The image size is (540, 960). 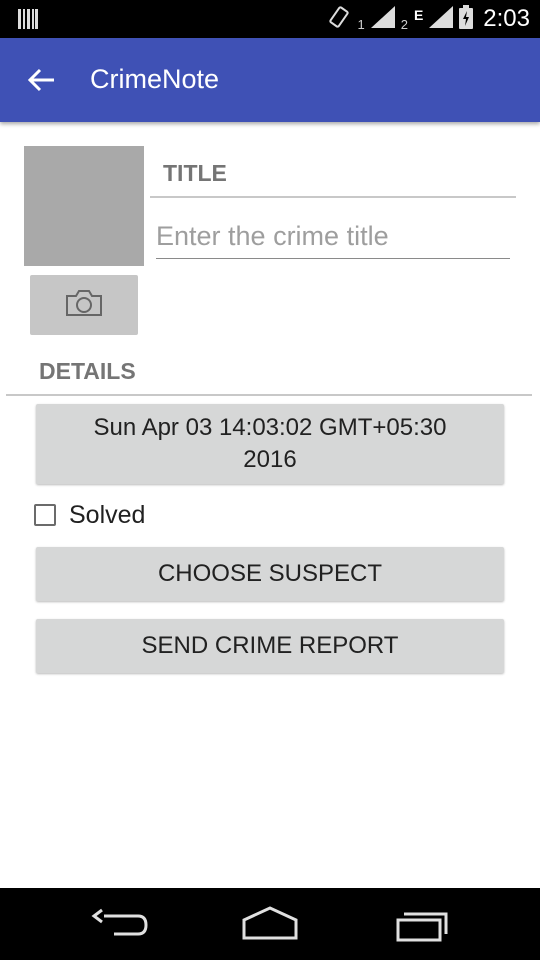 I want to click on camera-button, so click(x=84, y=305).